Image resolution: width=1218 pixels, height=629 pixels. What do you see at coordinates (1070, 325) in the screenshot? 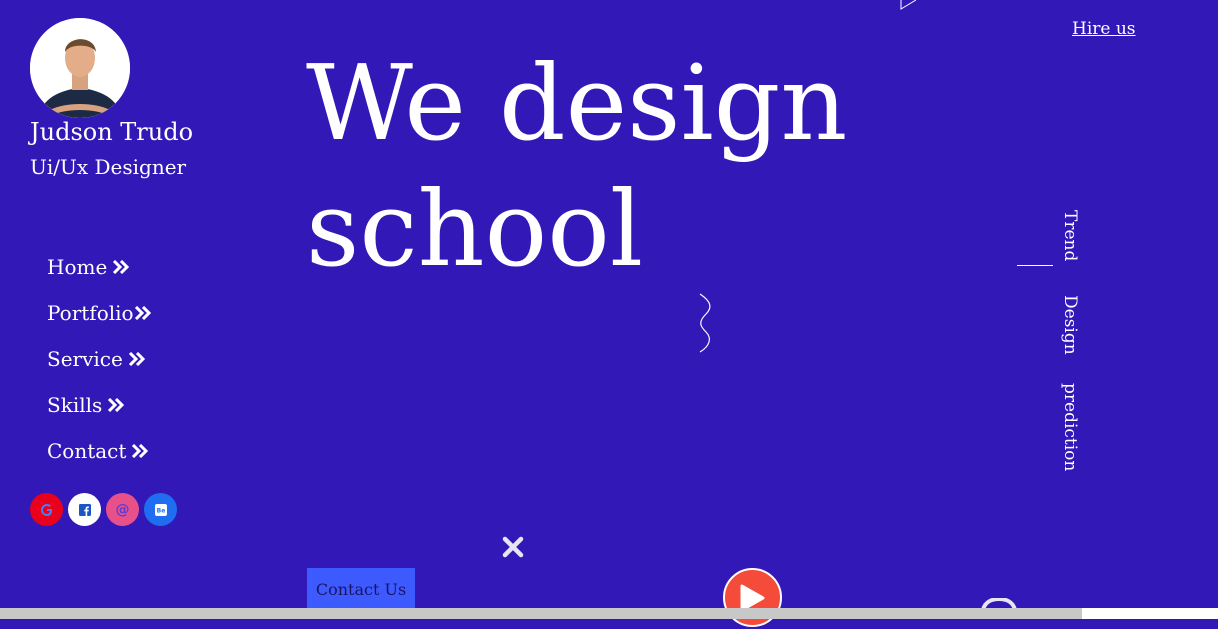
I see `side-word-design: Design` at bounding box center [1070, 325].